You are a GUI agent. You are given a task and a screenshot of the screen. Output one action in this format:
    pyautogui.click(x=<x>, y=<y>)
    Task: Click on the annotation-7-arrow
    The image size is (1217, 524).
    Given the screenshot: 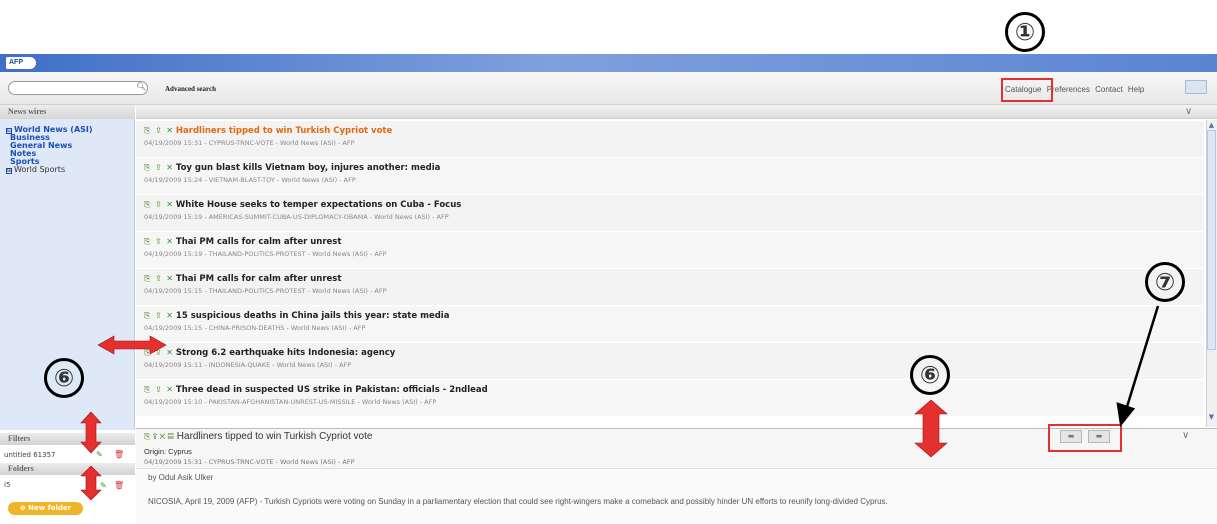 What is the action you would take?
    pyautogui.click(x=1138, y=366)
    